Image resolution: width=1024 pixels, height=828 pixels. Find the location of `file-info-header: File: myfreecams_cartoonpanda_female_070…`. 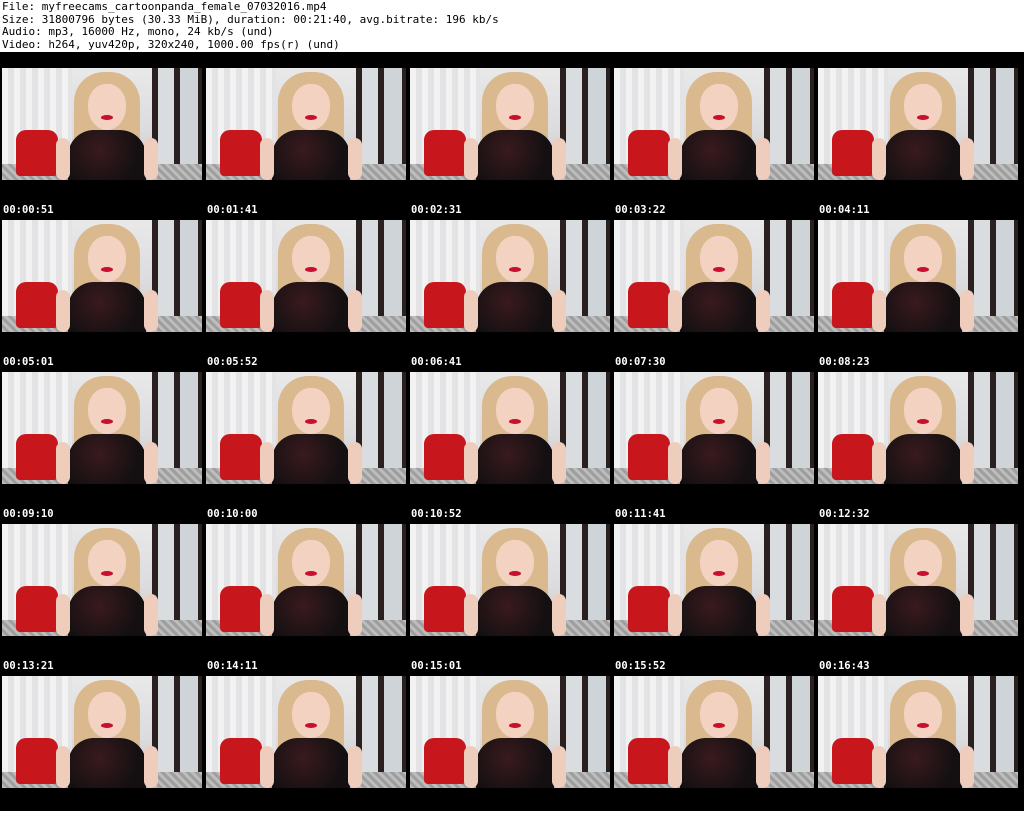

file-info-header: File: myfreecams_cartoonpanda_female_070… is located at coordinates (512, 26).